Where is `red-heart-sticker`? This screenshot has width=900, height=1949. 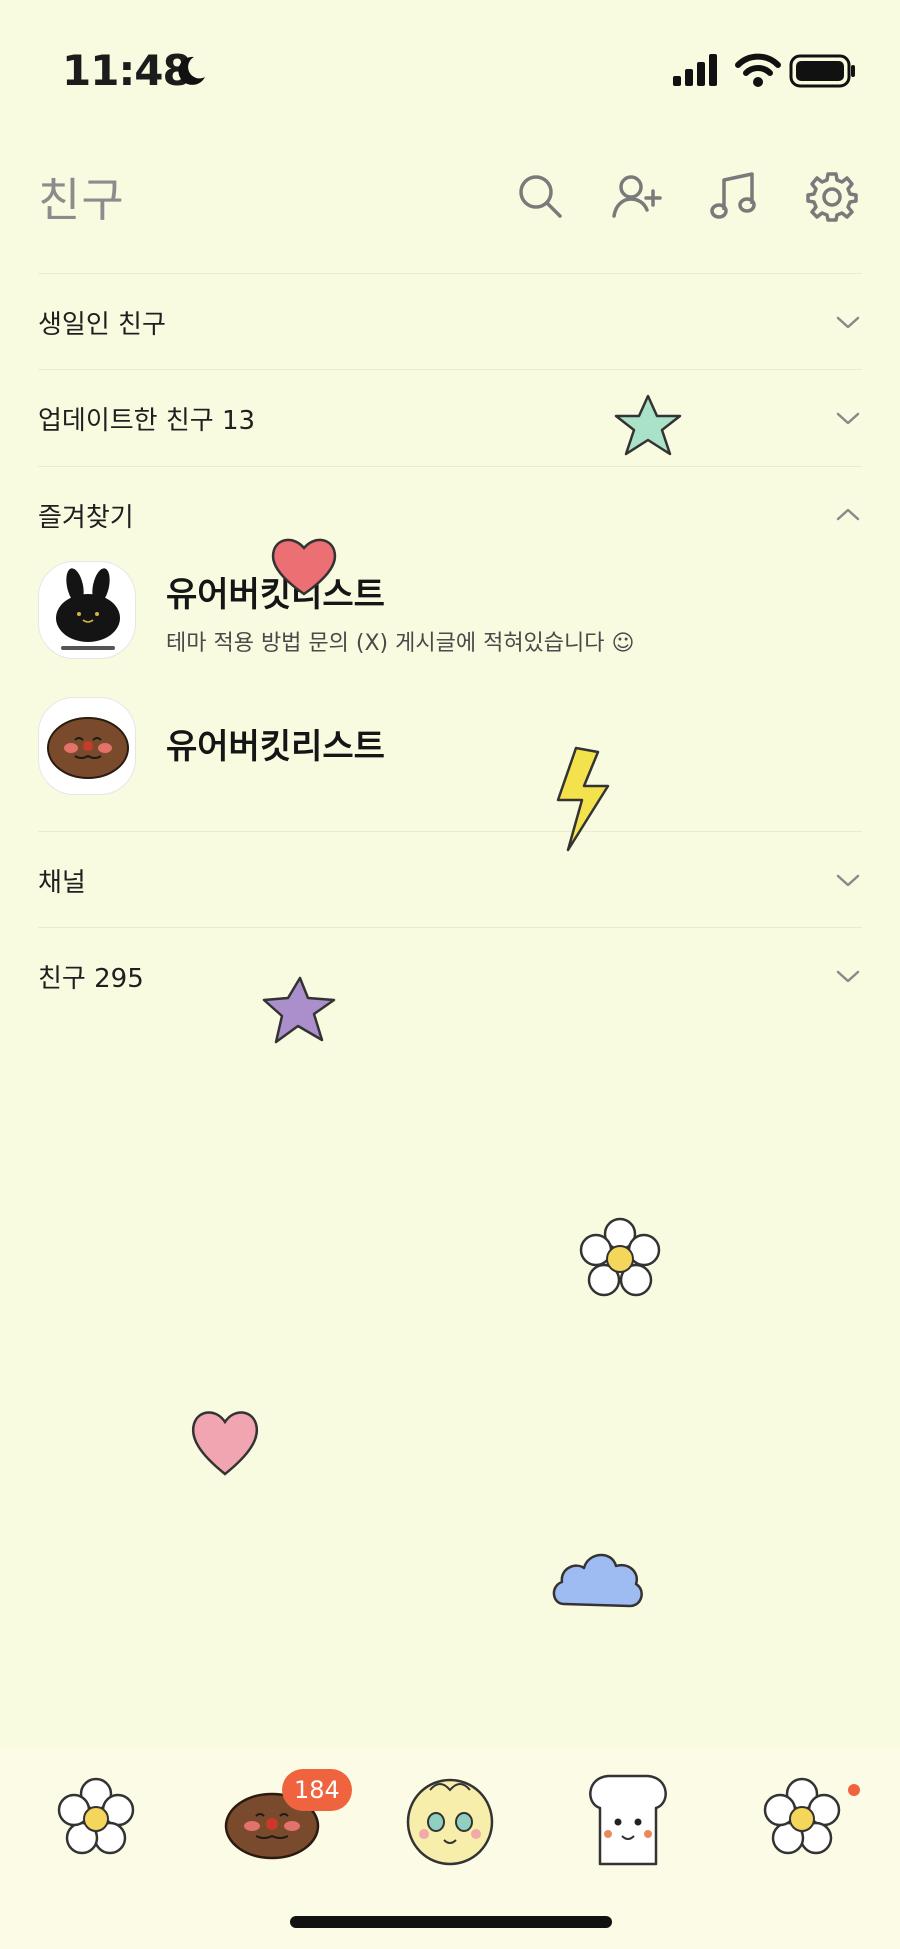 red-heart-sticker is located at coordinates (304, 567).